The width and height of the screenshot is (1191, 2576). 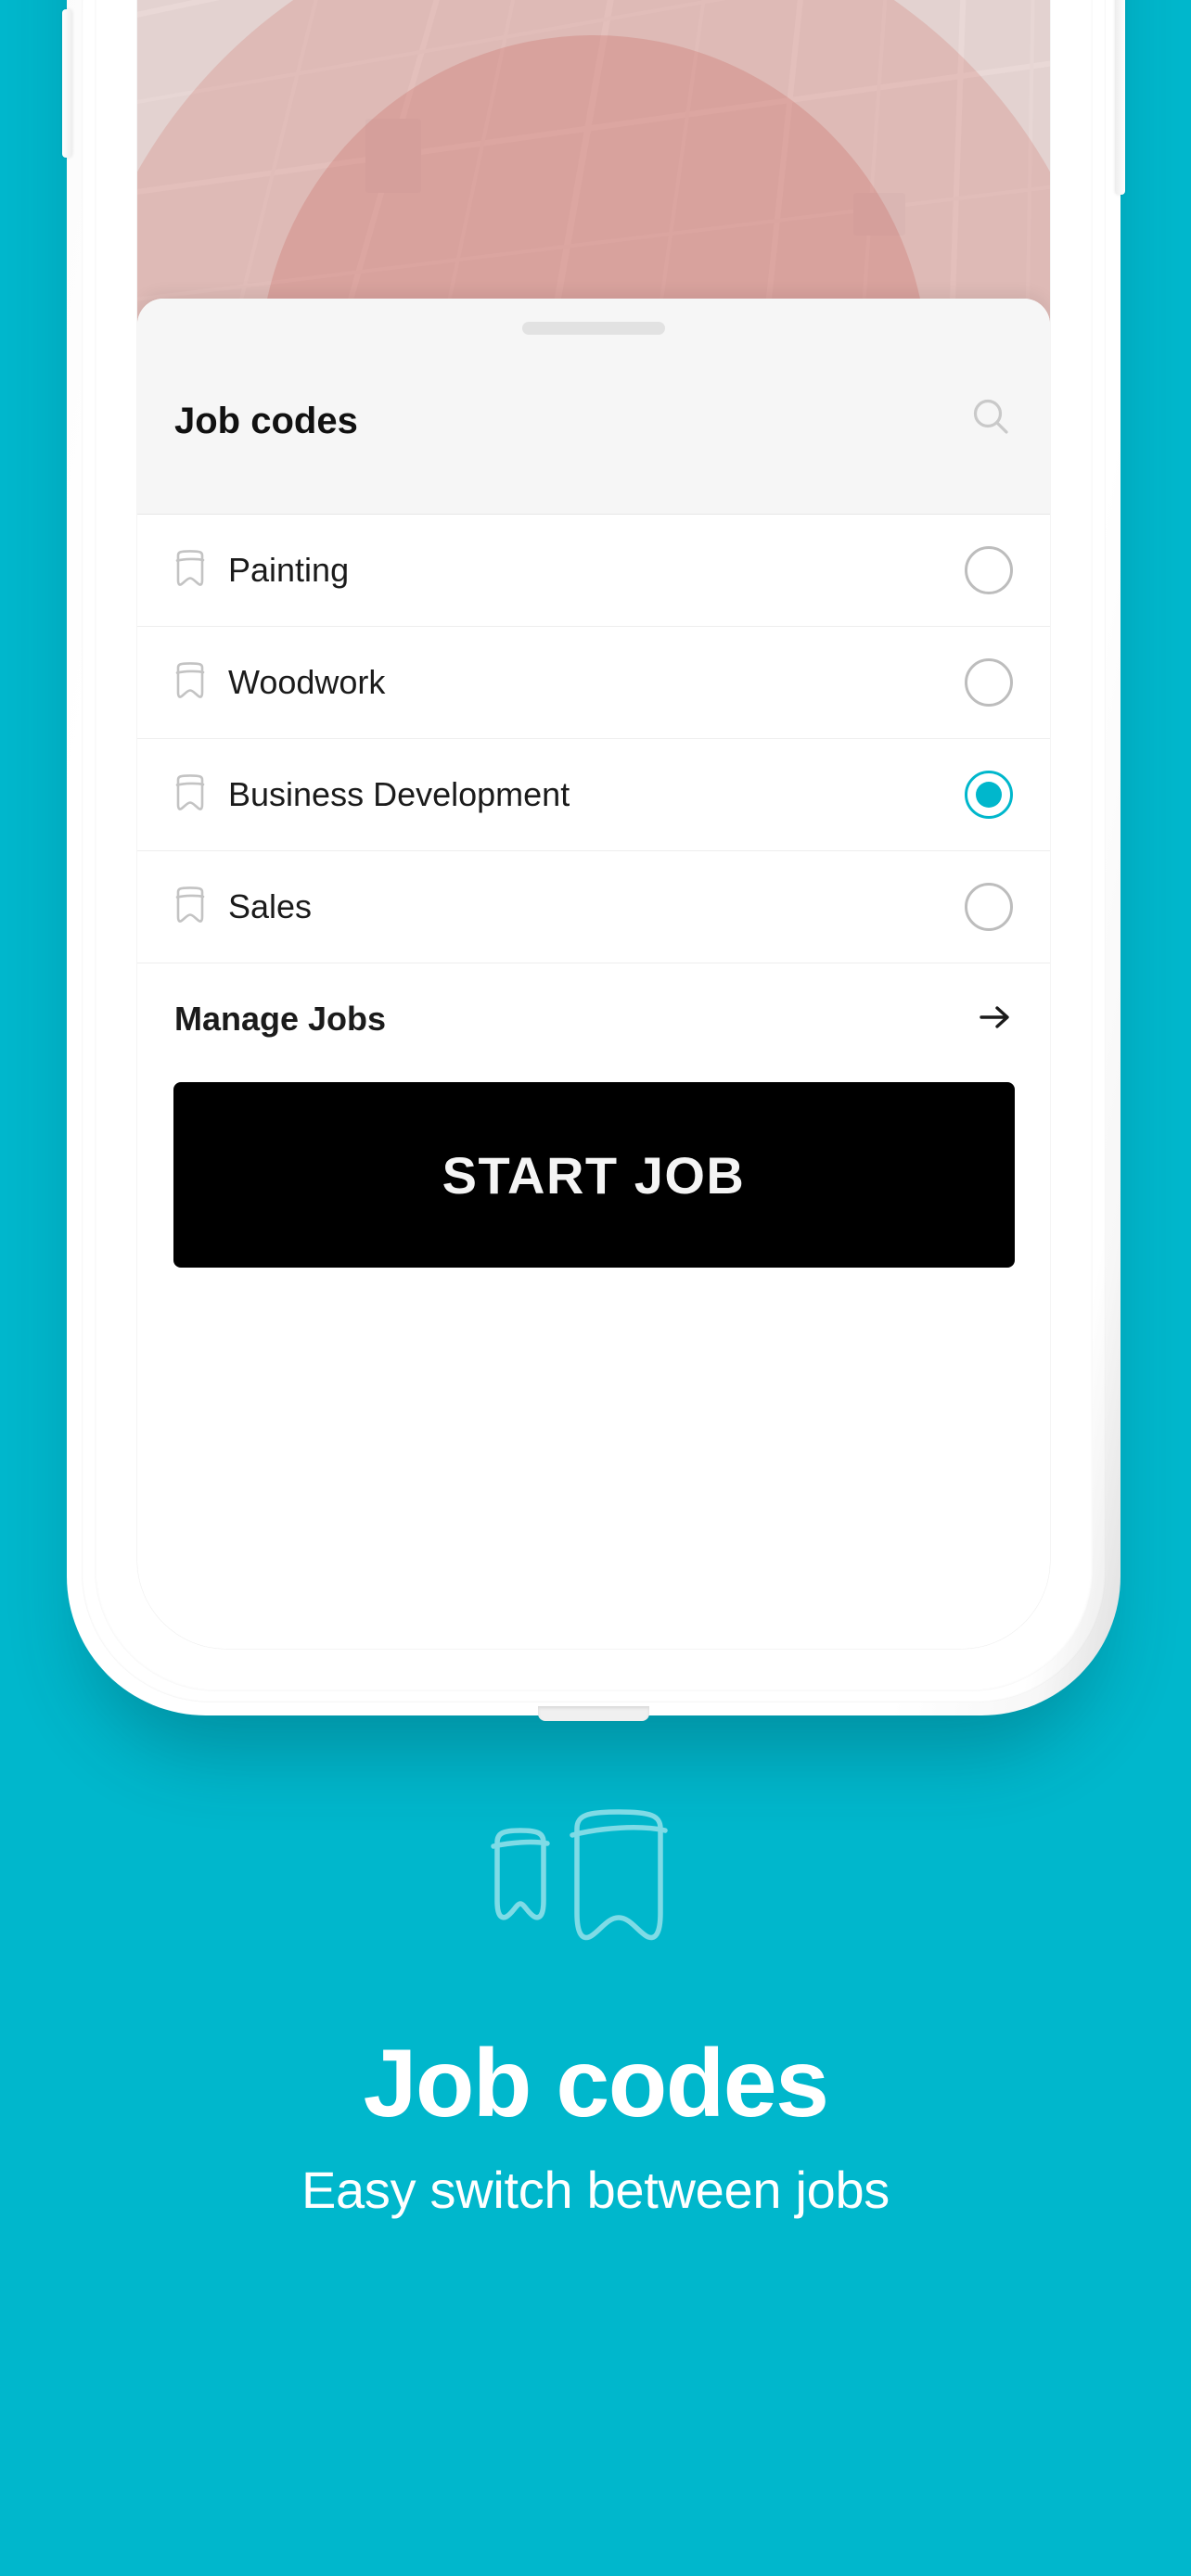 What do you see at coordinates (307, 682) in the screenshot?
I see `job-code-label: Woodwork` at bounding box center [307, 682].